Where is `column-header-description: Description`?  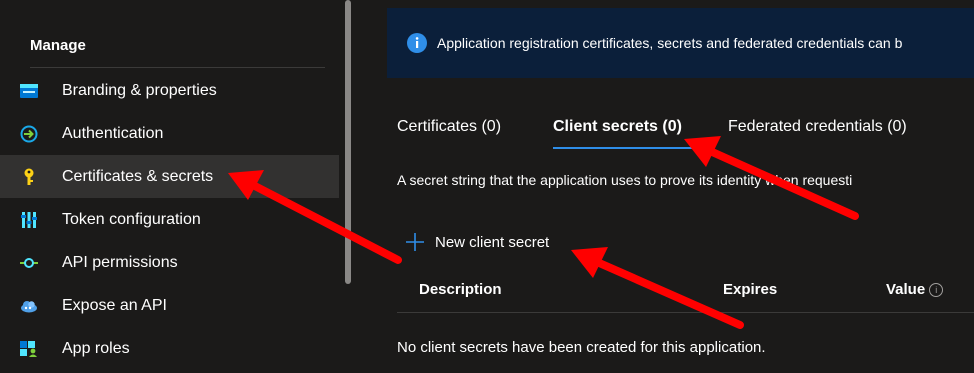
column-header-description: Description is located at coordinates (460, 289).